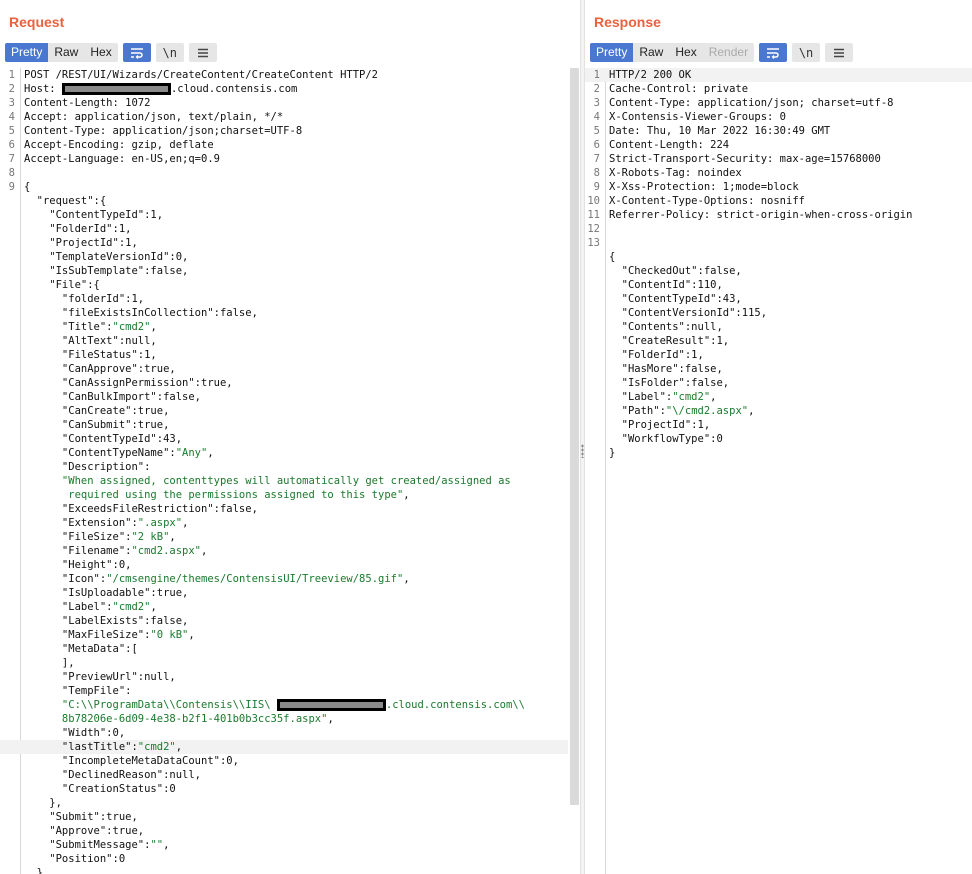  Describe the element at coordinates (90, 341) in the screenshot. I see `line-text: "AltText":null,` at that location.